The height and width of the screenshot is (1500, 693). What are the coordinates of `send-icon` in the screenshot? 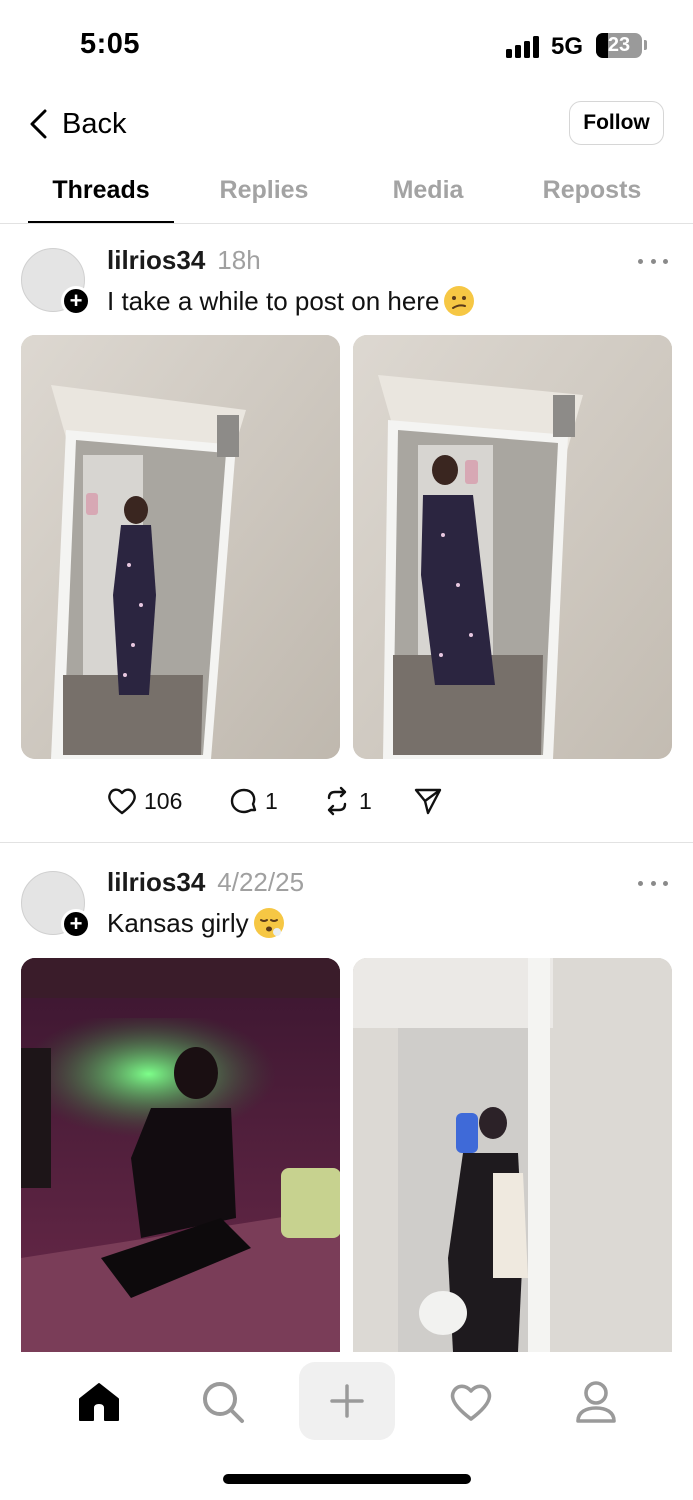 It's located at (428, 801).